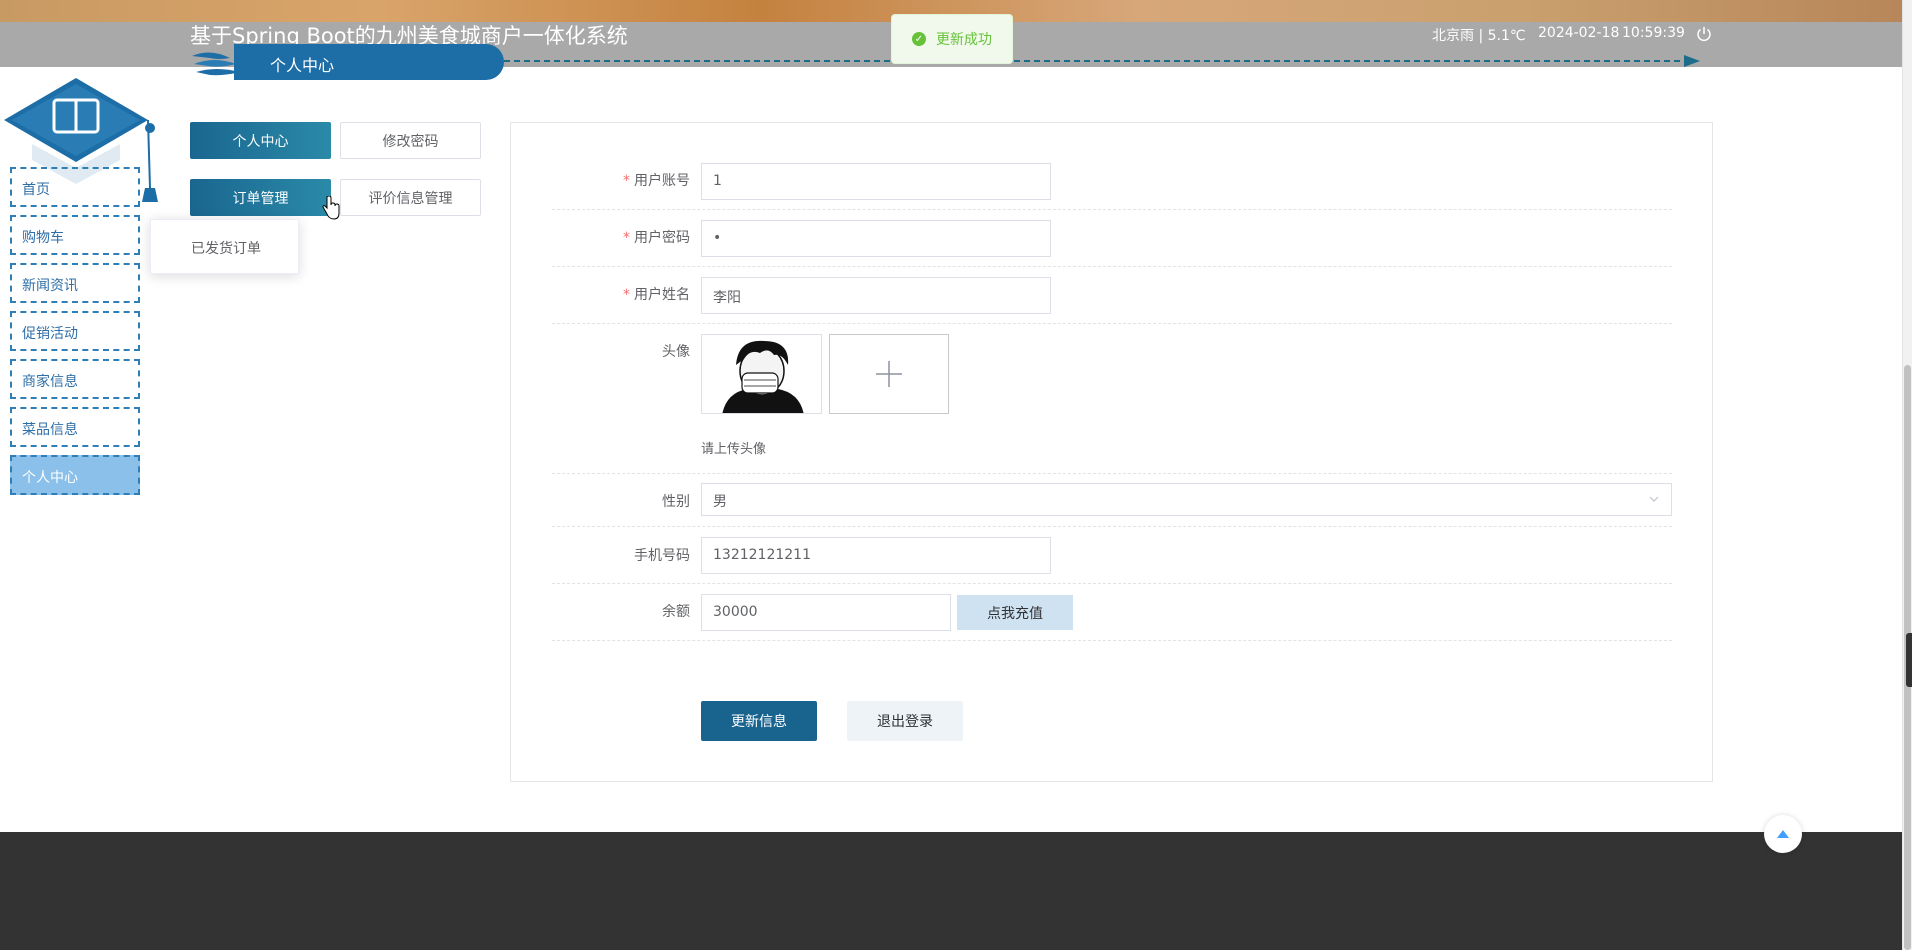  Describe the element at coordinates (1102, 61) in the screenshot. I see `dashed-arrow-decoration` at that location.